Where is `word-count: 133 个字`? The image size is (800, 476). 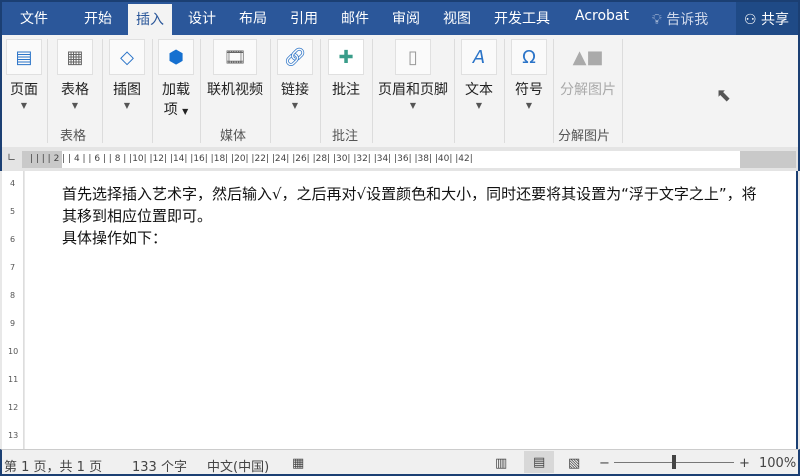
word-count: 133 个字 is located at coordinates (159, 465).